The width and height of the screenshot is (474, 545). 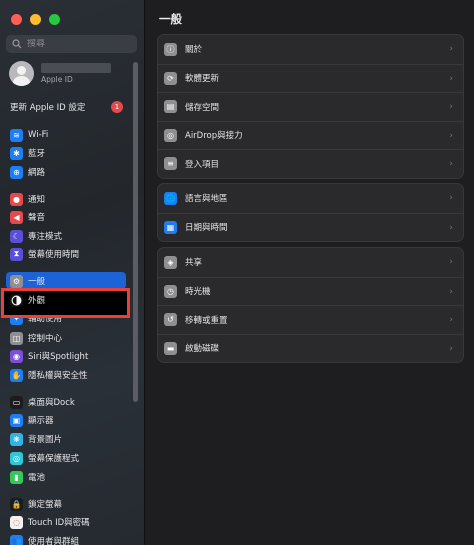 What do you see at coordinates (45, 440) in the screenshot?
I see `sidebar-item-label: 背景圖片` at bounding box center [45, 440].